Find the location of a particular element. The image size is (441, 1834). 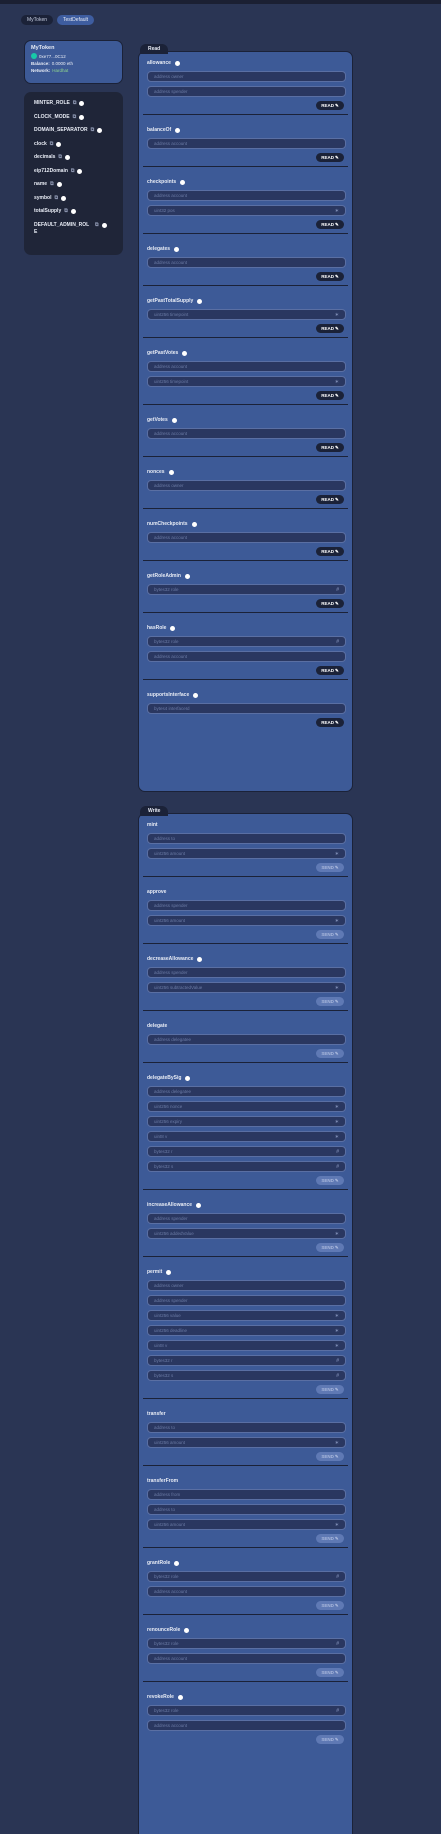

property-item: clock ⧉ is located at coordinates (75, 144).